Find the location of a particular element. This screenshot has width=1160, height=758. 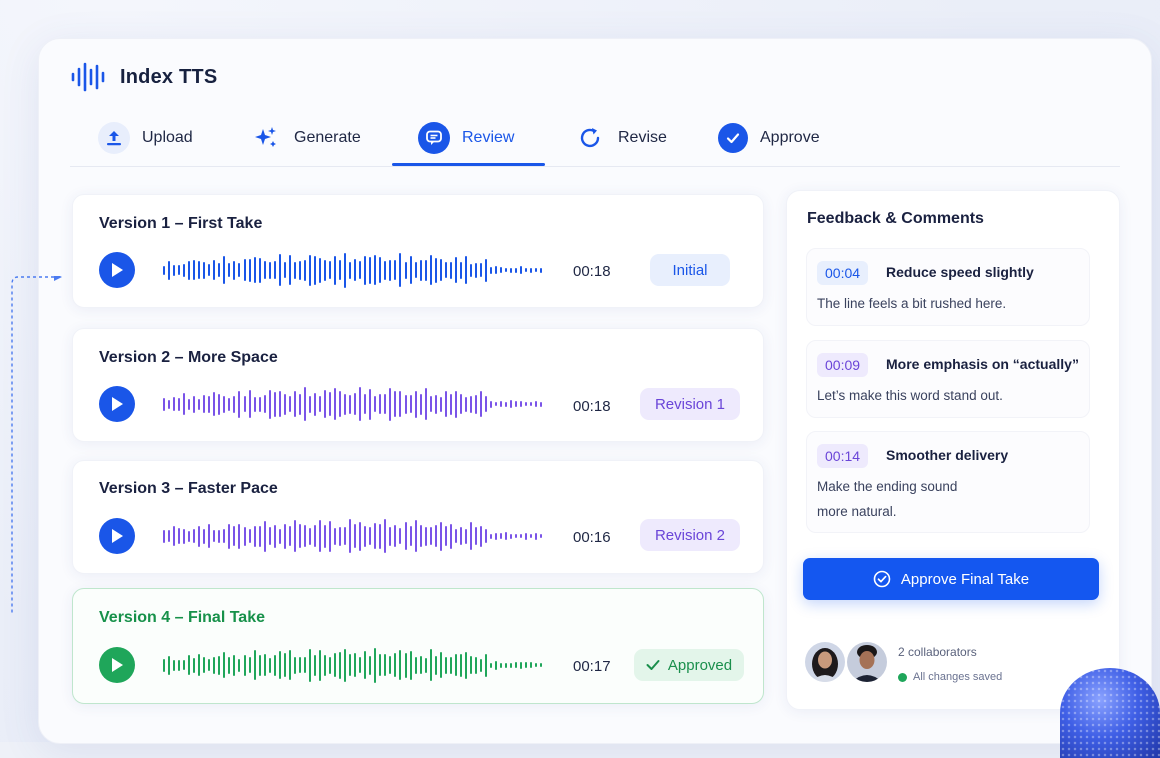

check-circle-icon is located at coordinates (733, 138).